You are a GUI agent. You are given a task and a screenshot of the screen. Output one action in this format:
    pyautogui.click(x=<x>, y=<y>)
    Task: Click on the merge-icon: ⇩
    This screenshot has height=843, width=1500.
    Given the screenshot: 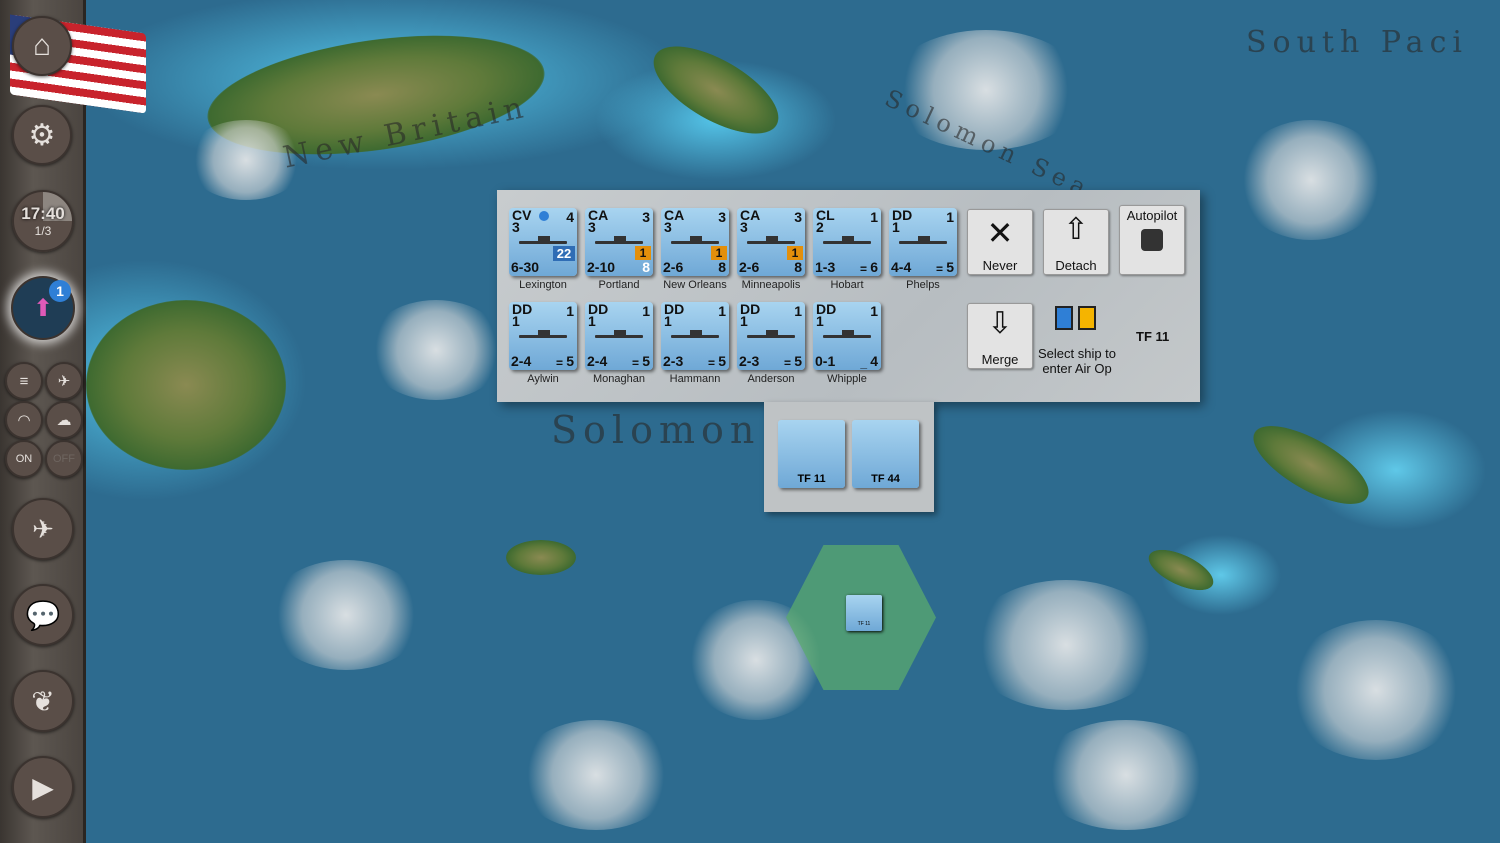 What is the action you would take?
    pyautogui.click(x=1000, y=323)
    